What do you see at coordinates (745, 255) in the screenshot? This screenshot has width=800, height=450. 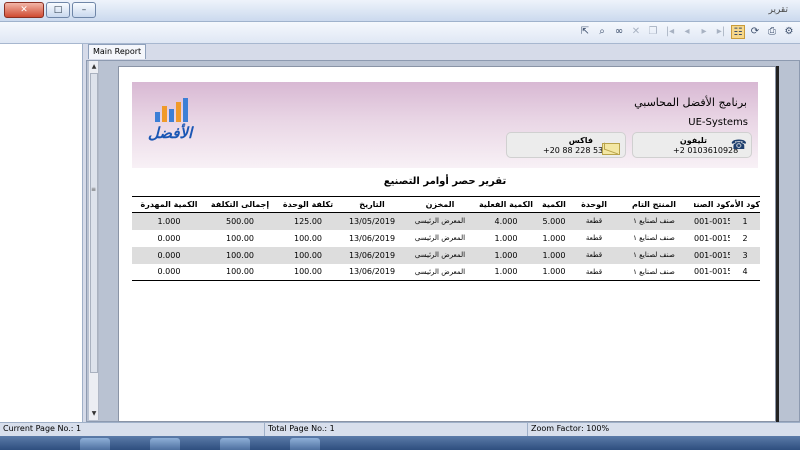 I see `cell-order-no: 3` at bounding box center [745, 255].